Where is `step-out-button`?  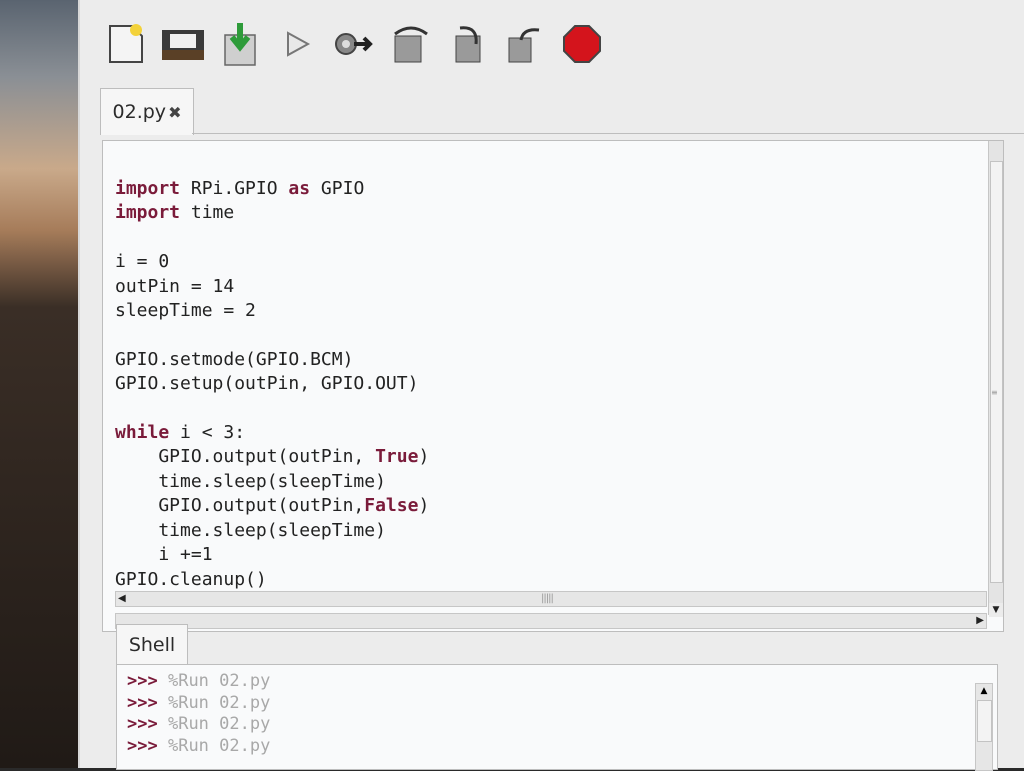 step-out-button is located at coordinates (525, 44).